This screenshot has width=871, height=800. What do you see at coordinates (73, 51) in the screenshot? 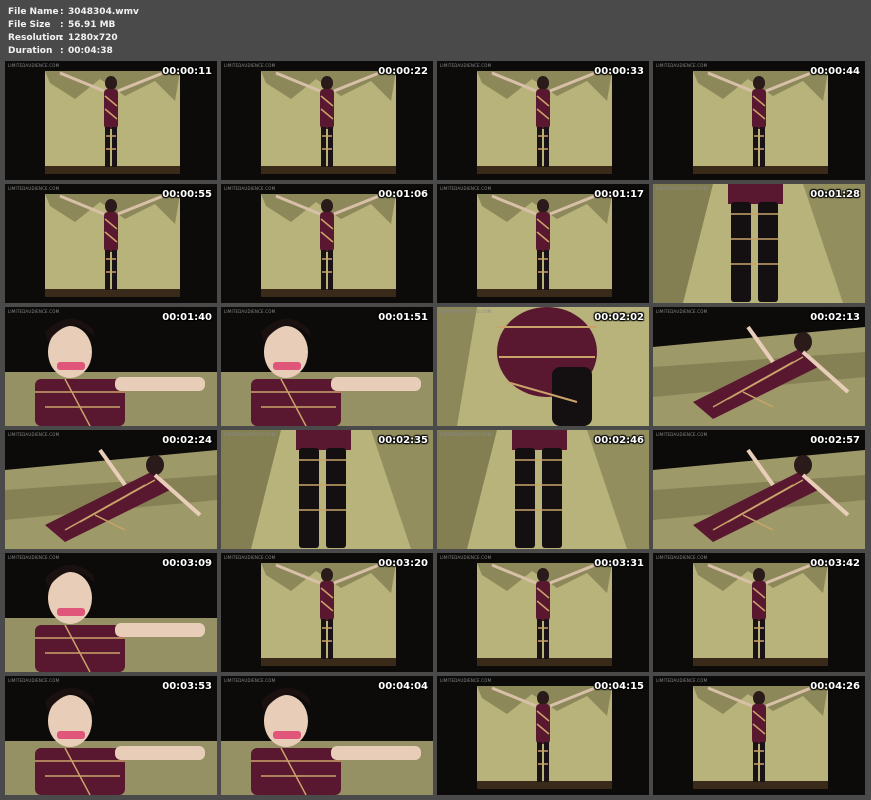
I see `duration-row: Duration : 00:04:38` at bounding box center [73, 51].